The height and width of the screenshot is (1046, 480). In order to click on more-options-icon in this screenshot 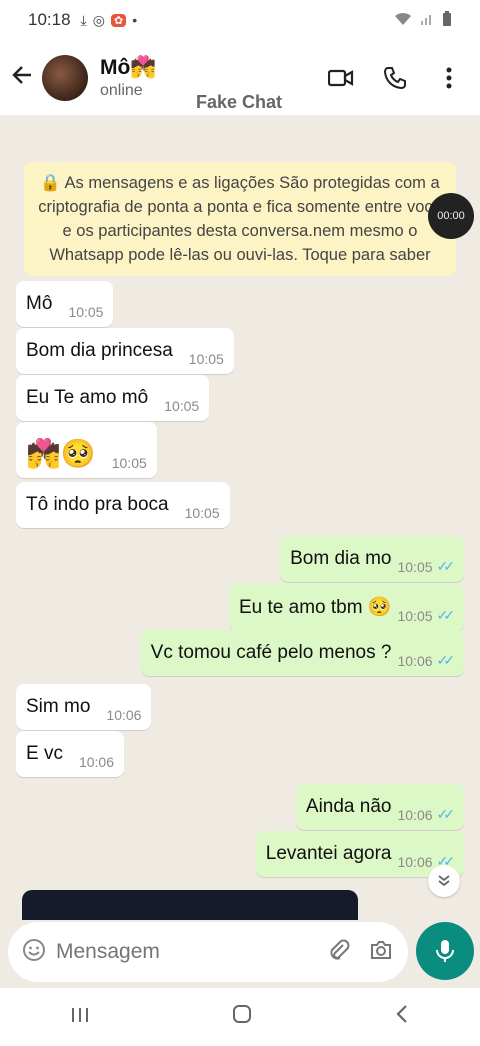, I will do `click(449, 78)`.